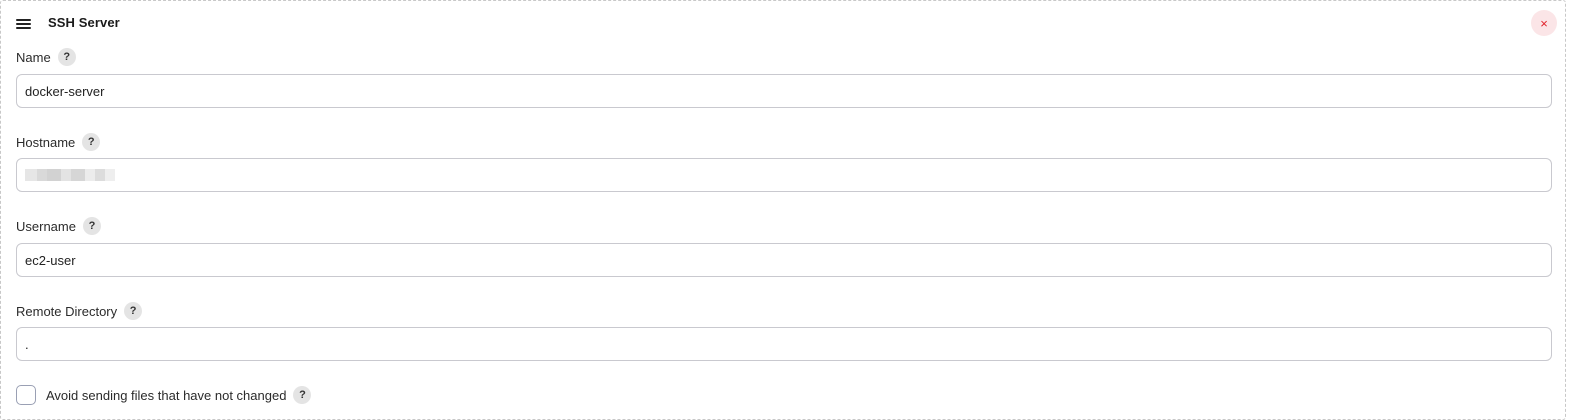 This screenshot has width=1576, height=420. What do you see at coordinates (23, 24) in the screenshot?
I see `hamburger-icon` at bounding box center [23, 24].